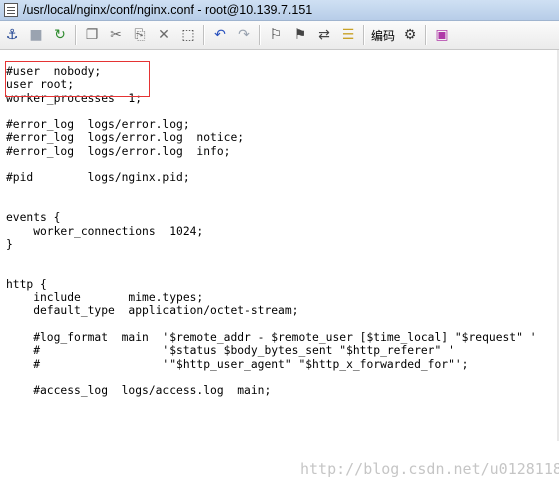  I want to click on code-line: include mime.types;, so click(105, 298).